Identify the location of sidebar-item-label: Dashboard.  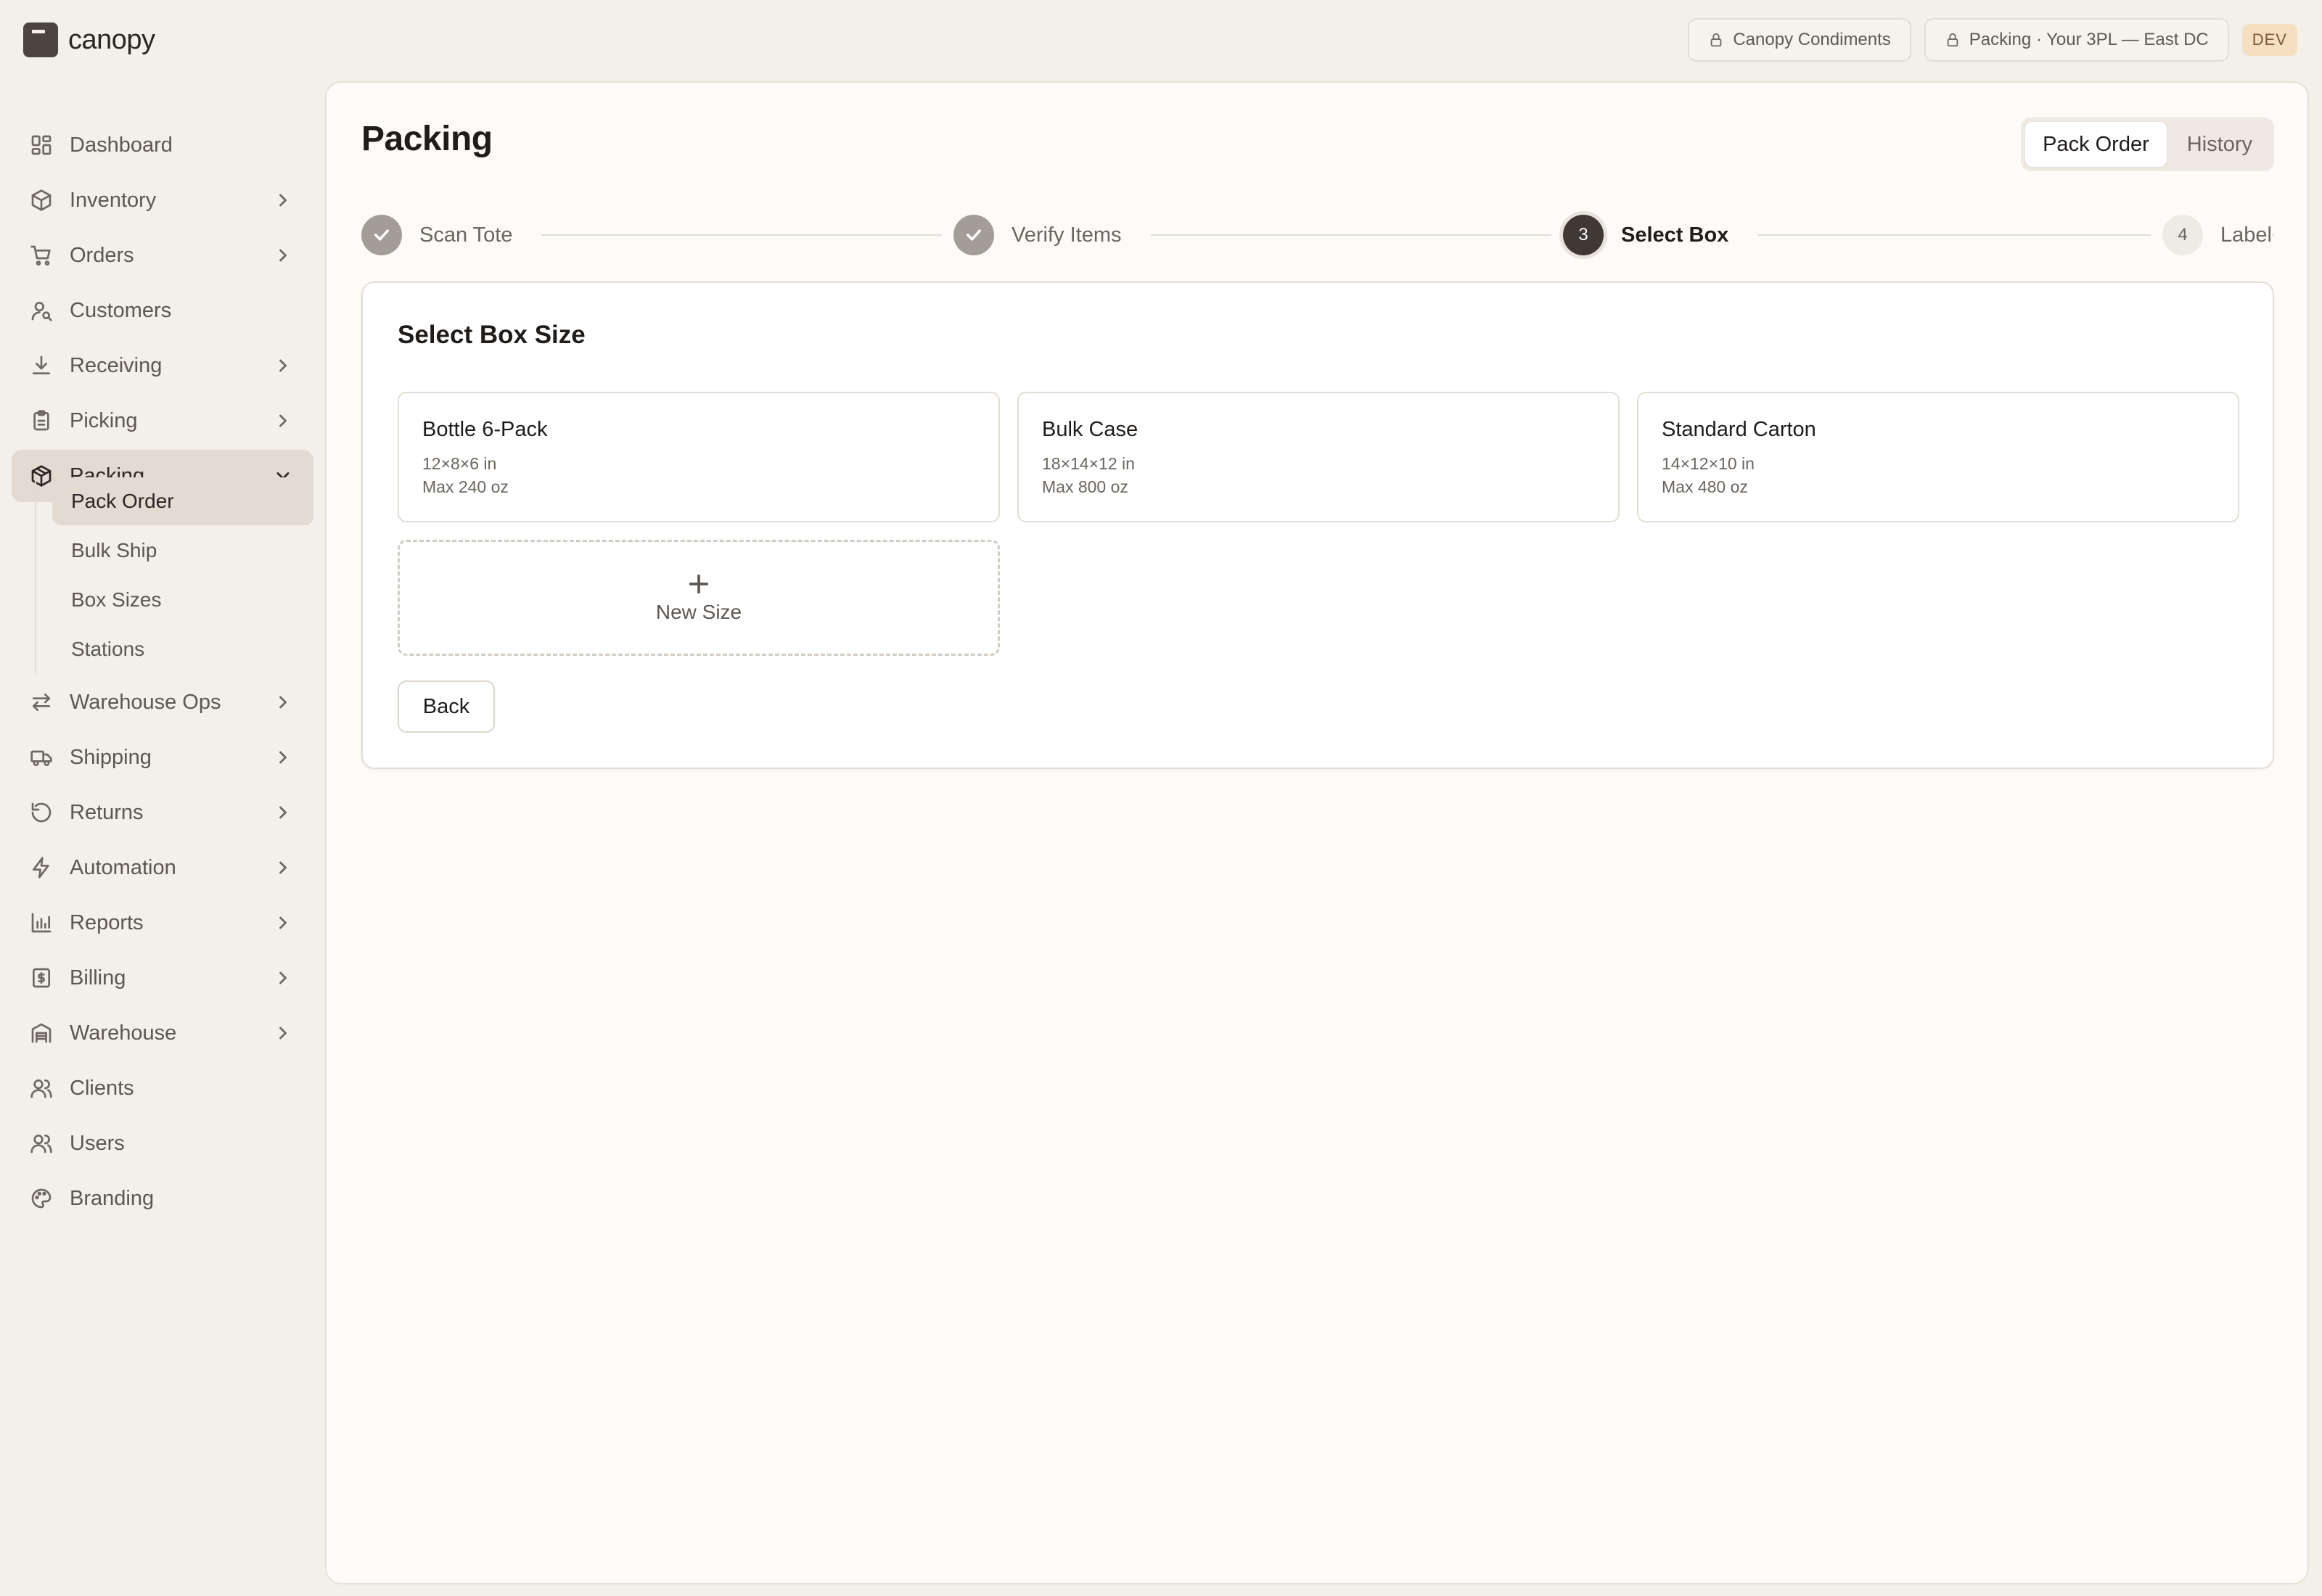
(121, 145).